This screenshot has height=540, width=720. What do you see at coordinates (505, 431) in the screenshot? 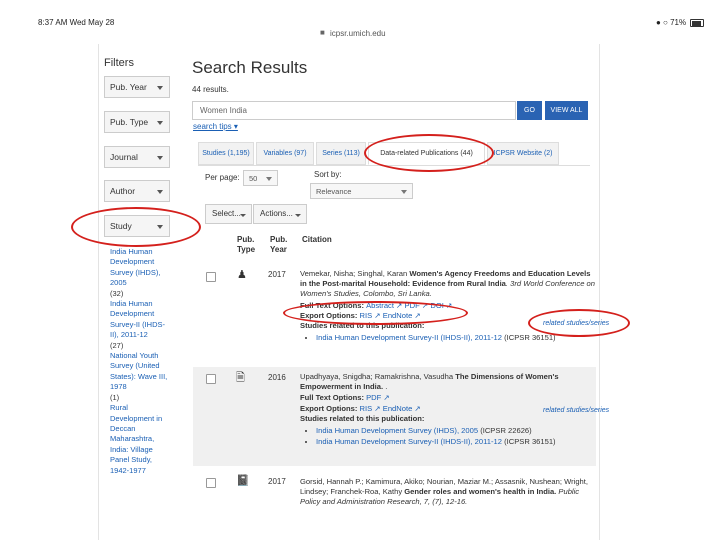
I see `related-study-id: (ICPSR 22626)` at bounding box center [505, 431].